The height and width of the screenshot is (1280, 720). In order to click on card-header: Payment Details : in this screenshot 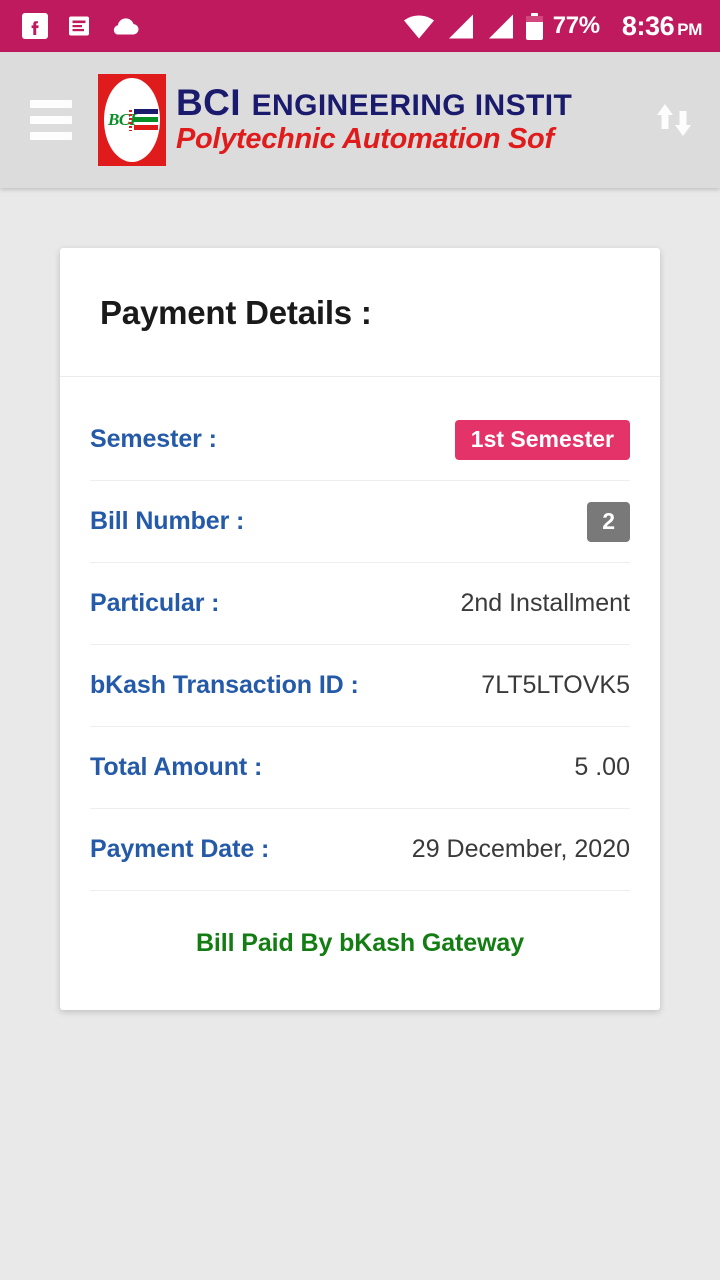, I will do `click(360, 312)`.